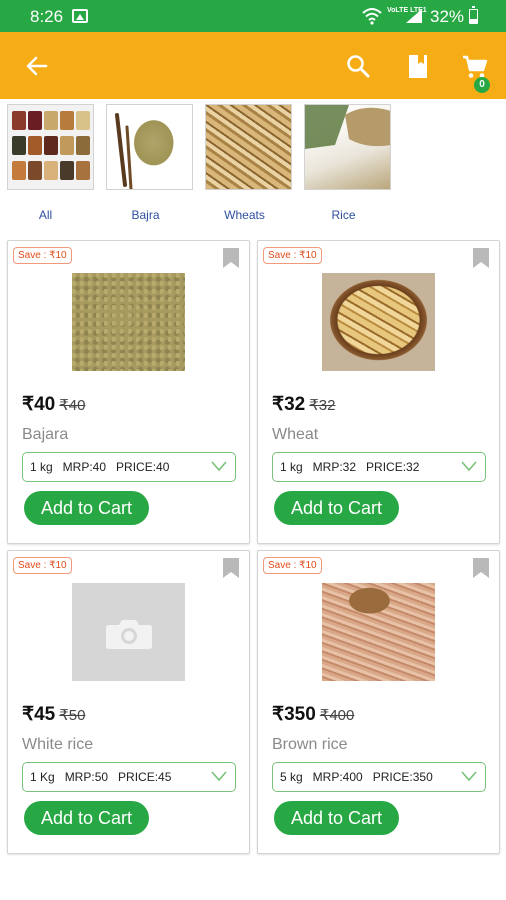  Describe the element at coordinates (447, 16) in the screenshot. I see `battery-percent: 32%` at that location.